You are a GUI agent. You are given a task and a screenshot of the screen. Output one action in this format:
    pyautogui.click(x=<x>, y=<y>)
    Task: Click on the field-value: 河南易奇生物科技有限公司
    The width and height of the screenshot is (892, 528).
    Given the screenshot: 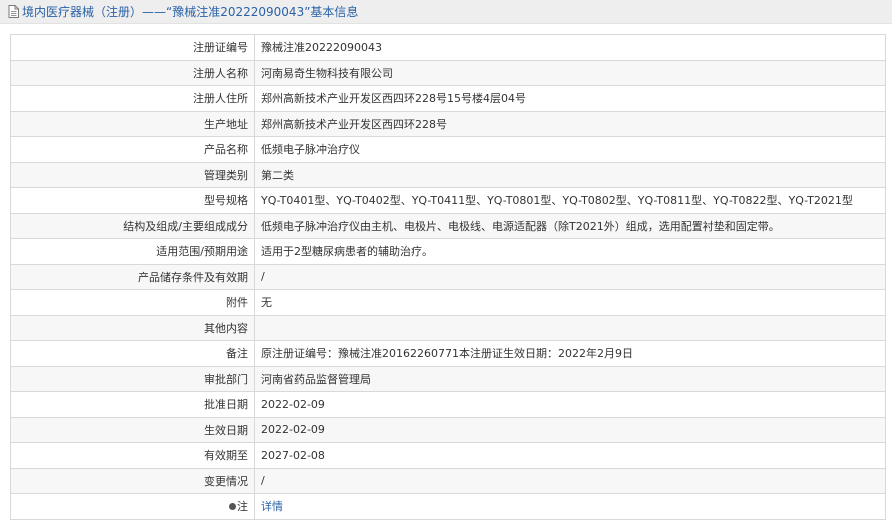 What is the action you would take?
    pyautogui.click(x=570, y=72)
    